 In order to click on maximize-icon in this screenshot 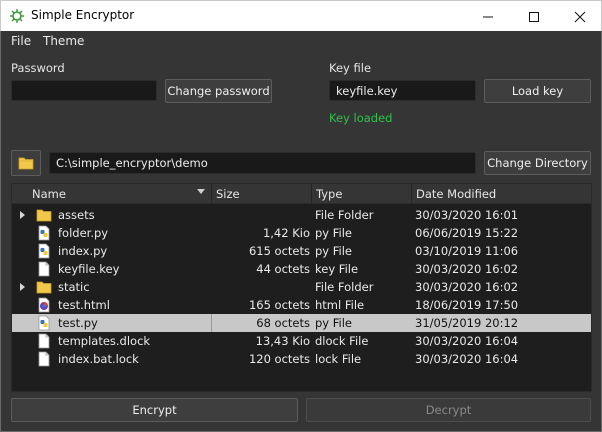, I will do `click(534, 16)`.